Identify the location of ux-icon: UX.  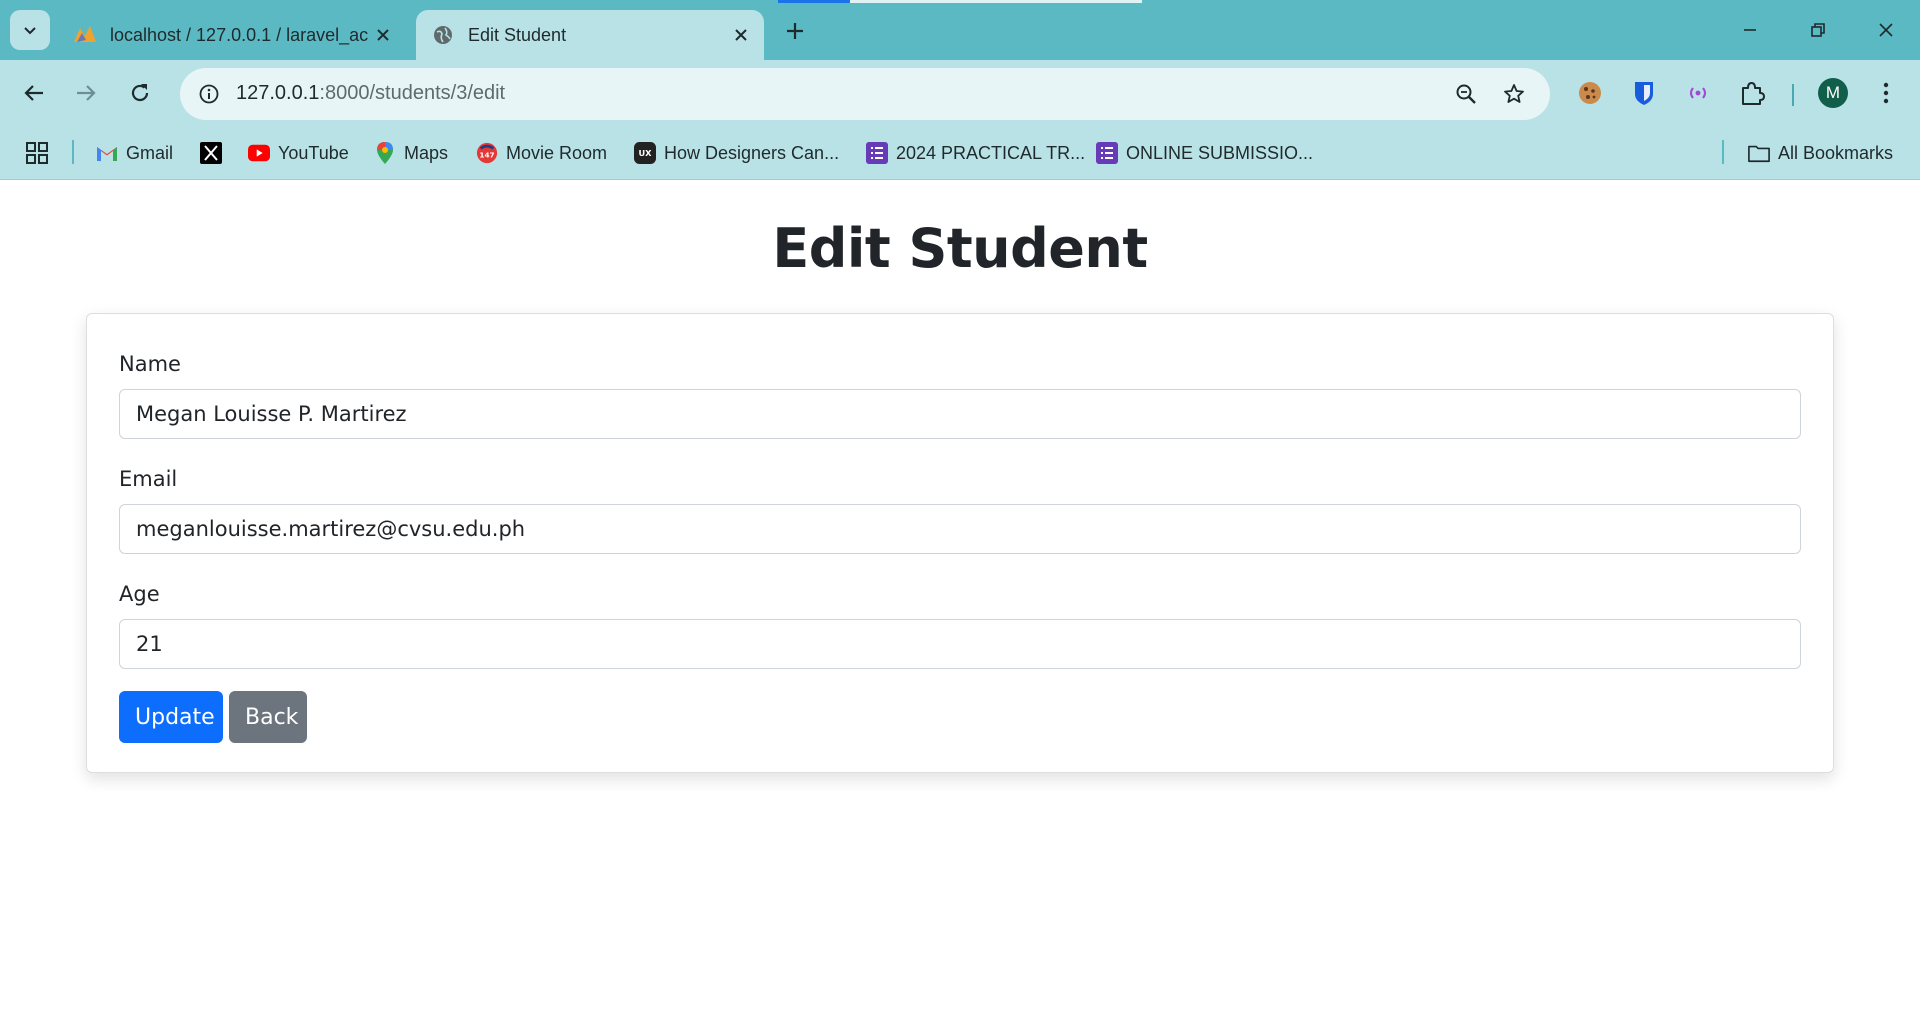
(645, 153).